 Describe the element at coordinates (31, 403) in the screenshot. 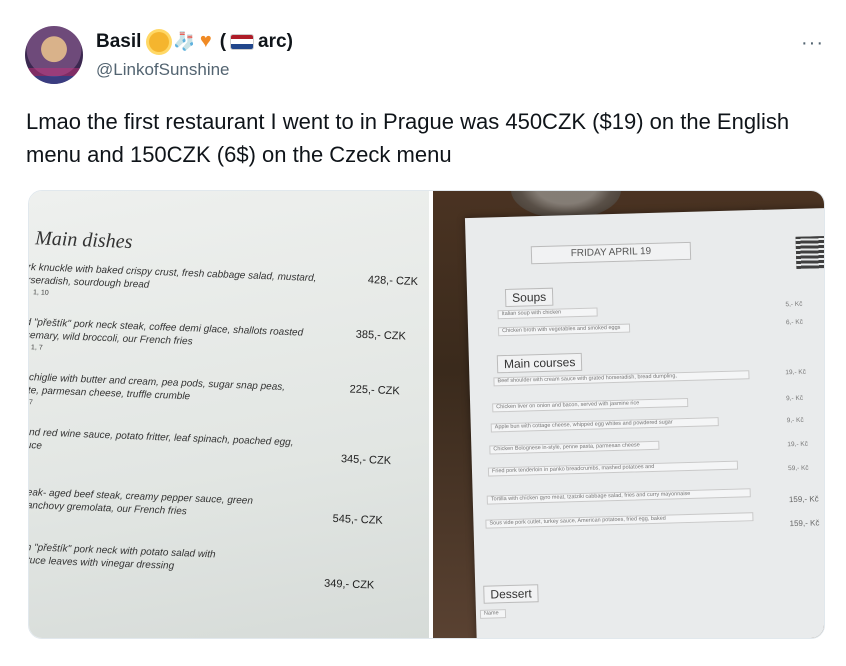

I see `allergen-code: 7` at that location.